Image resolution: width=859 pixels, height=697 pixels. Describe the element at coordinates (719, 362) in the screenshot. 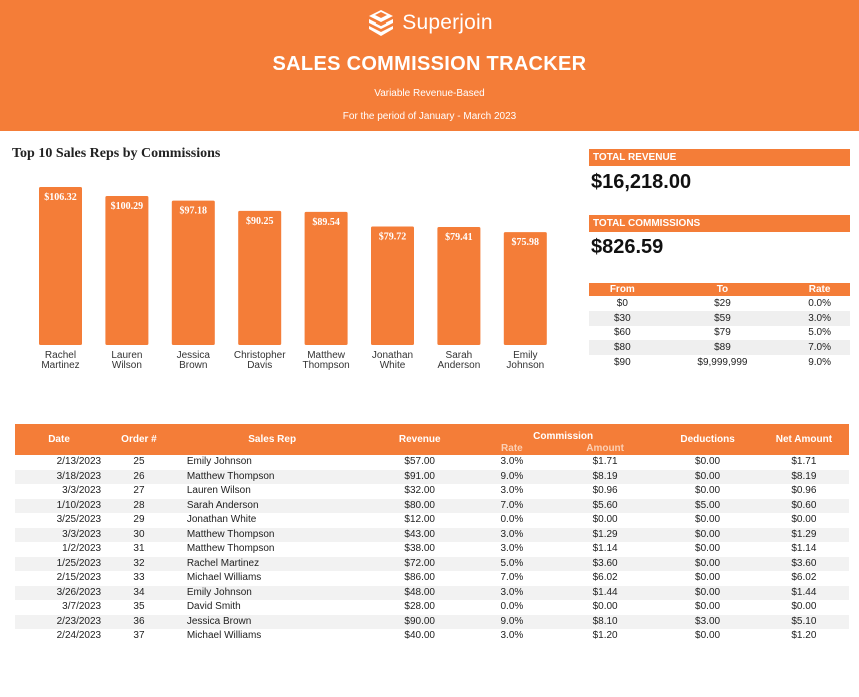

I see `rate-table-row: $90 $9,999,999 9.0%` at that location.